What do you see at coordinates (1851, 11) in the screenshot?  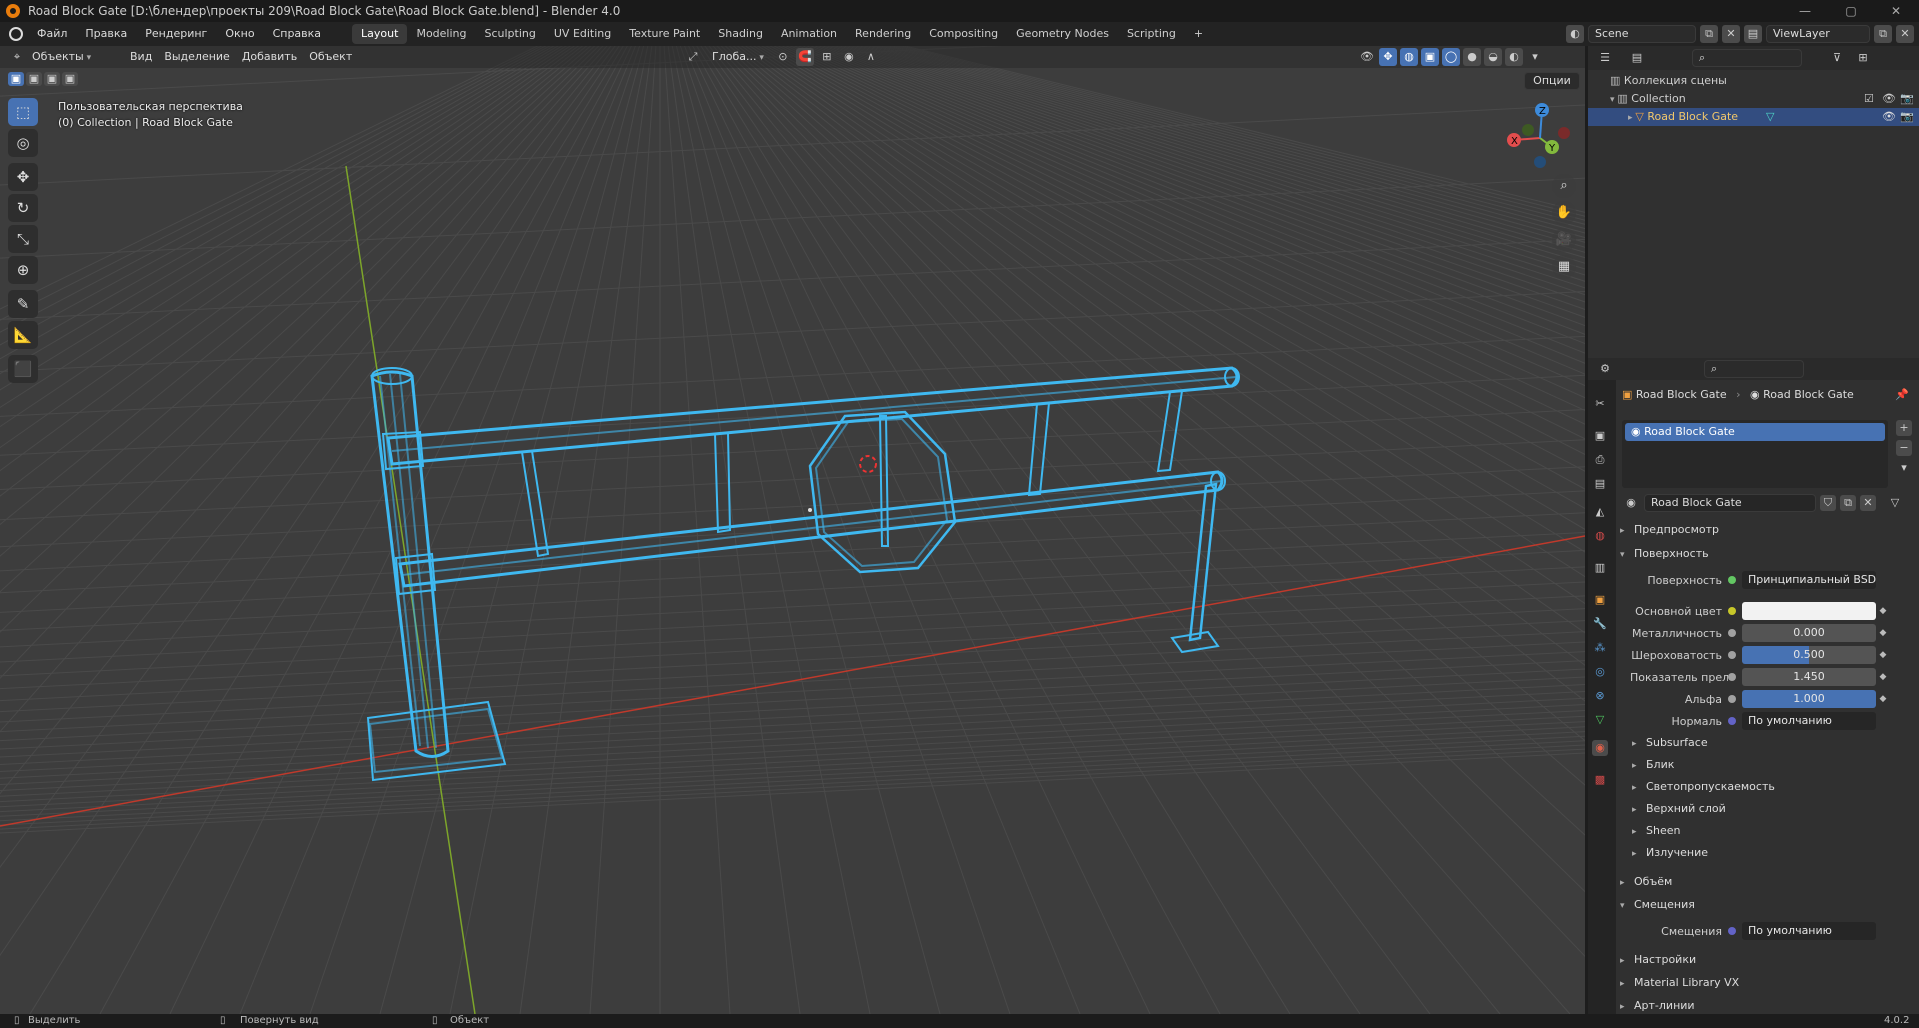 I see `maximize-button: ▢` at bounding box center [1851, 11].